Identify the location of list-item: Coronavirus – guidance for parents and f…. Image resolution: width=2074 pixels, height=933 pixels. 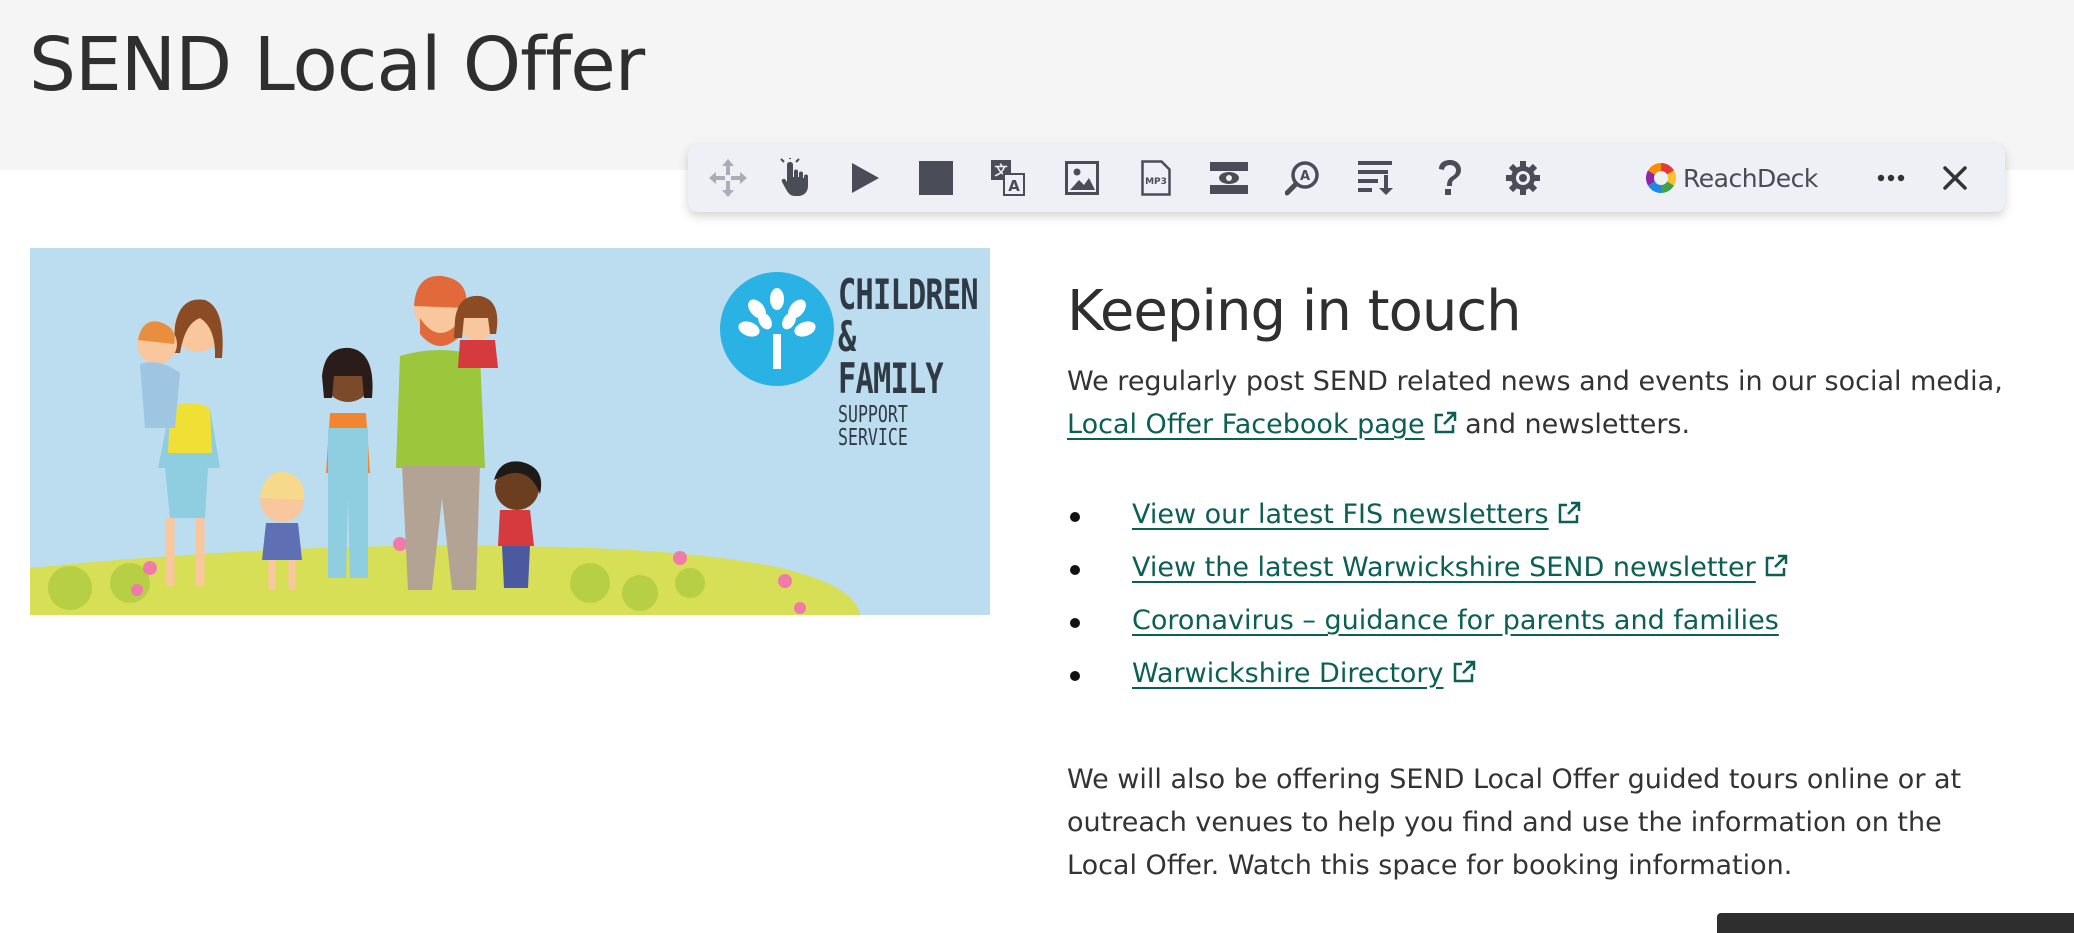
(1427, 620).